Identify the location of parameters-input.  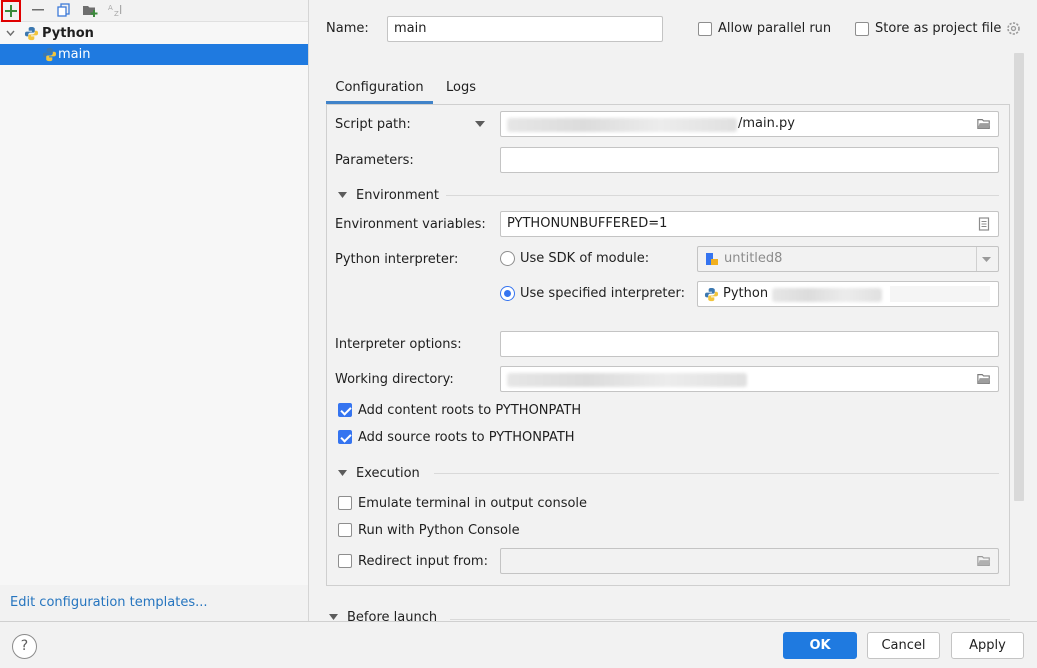
(749, 160).